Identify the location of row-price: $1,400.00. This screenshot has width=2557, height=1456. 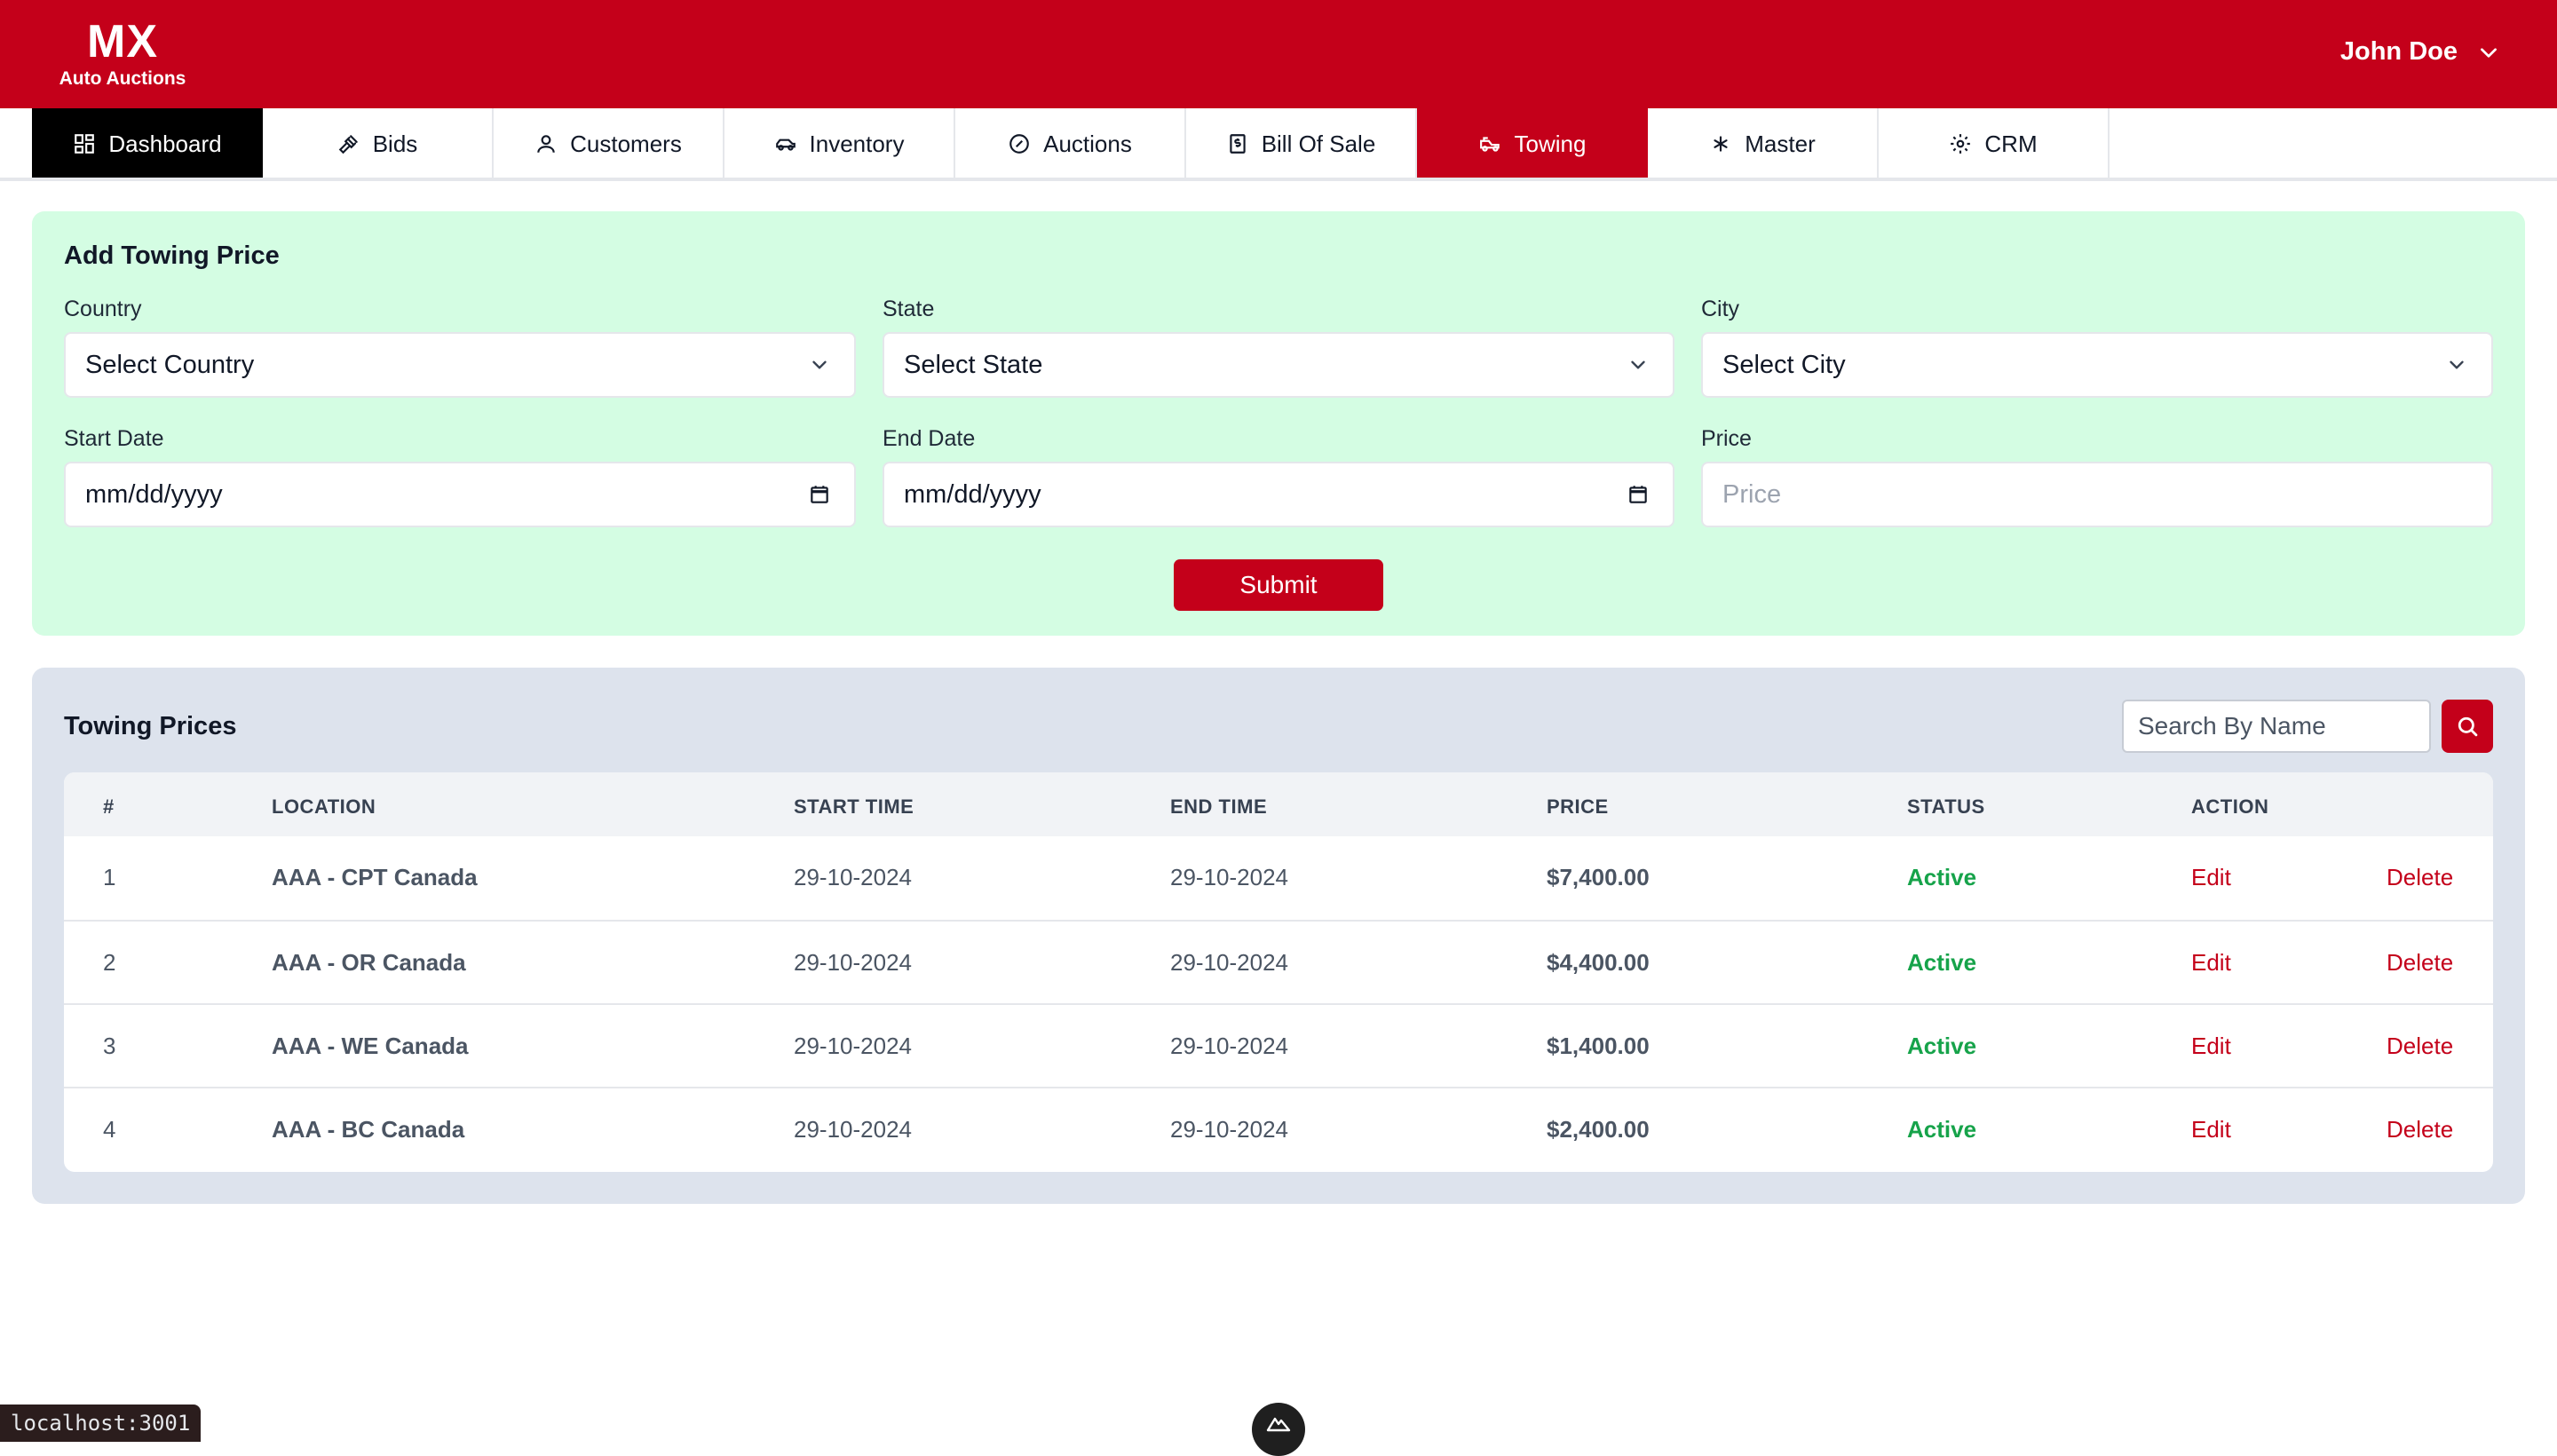
(1598, 1046).